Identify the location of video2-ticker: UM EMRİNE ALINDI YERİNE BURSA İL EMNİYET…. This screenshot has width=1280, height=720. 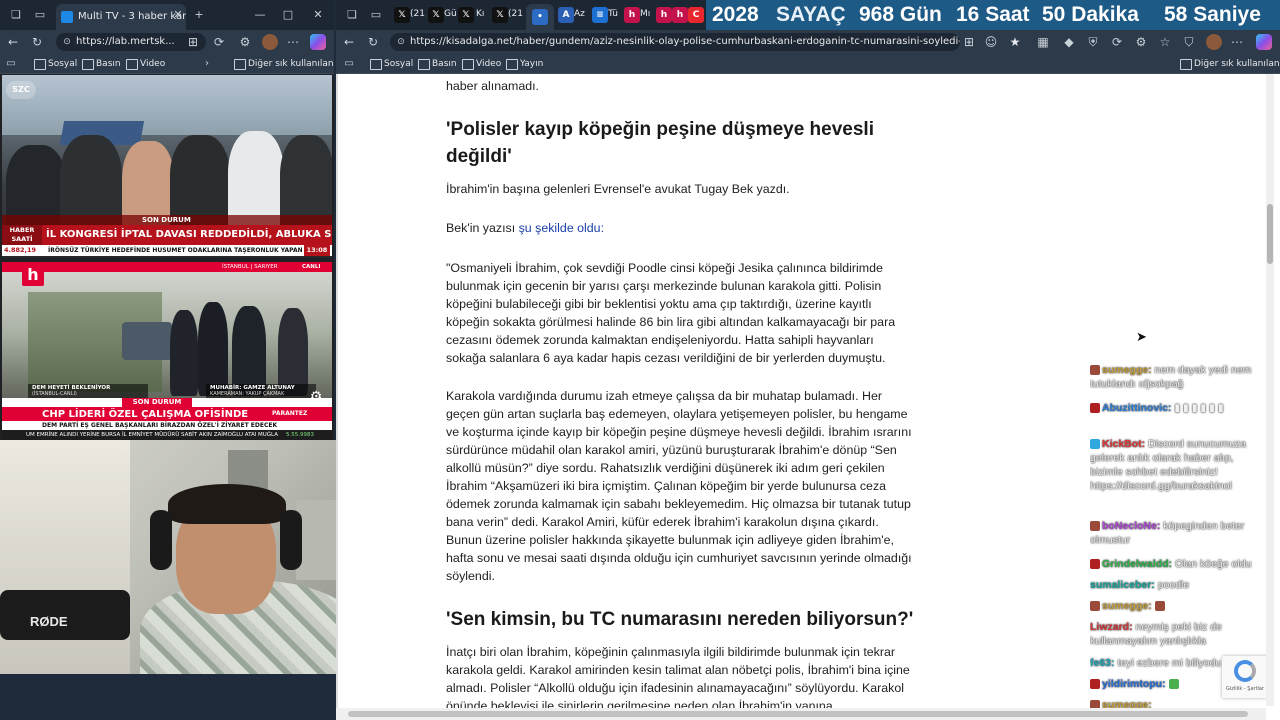
(141, 435).